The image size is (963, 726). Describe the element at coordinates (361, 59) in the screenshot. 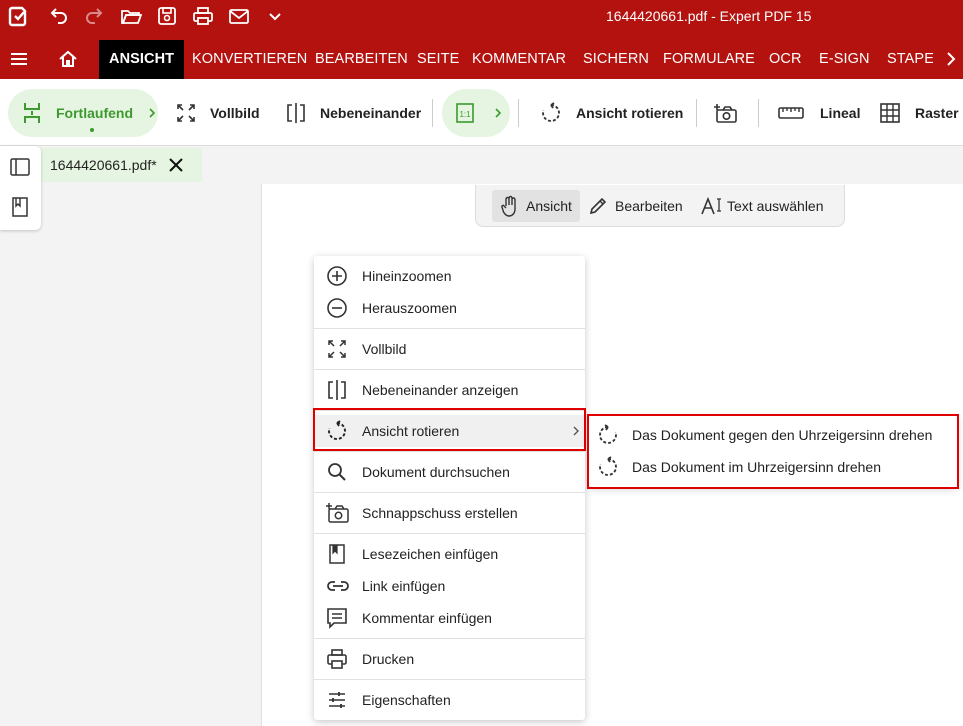

I see `tab-bearbeiten: BEARBEITEN` at that location.